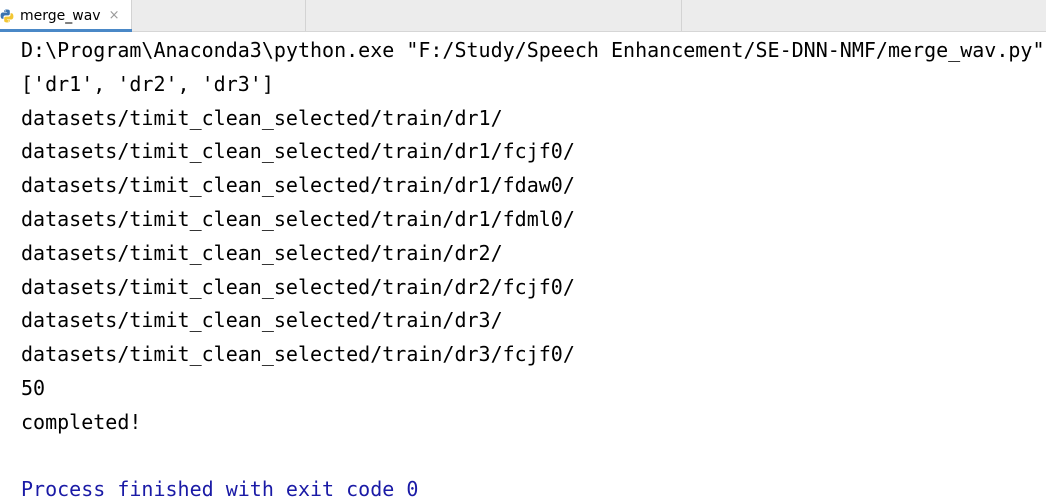 This screenshot has height=504, width=1046. I want to click on console-line: datasets/timit_clean_selected/train/dr2/, so click(262, 252).